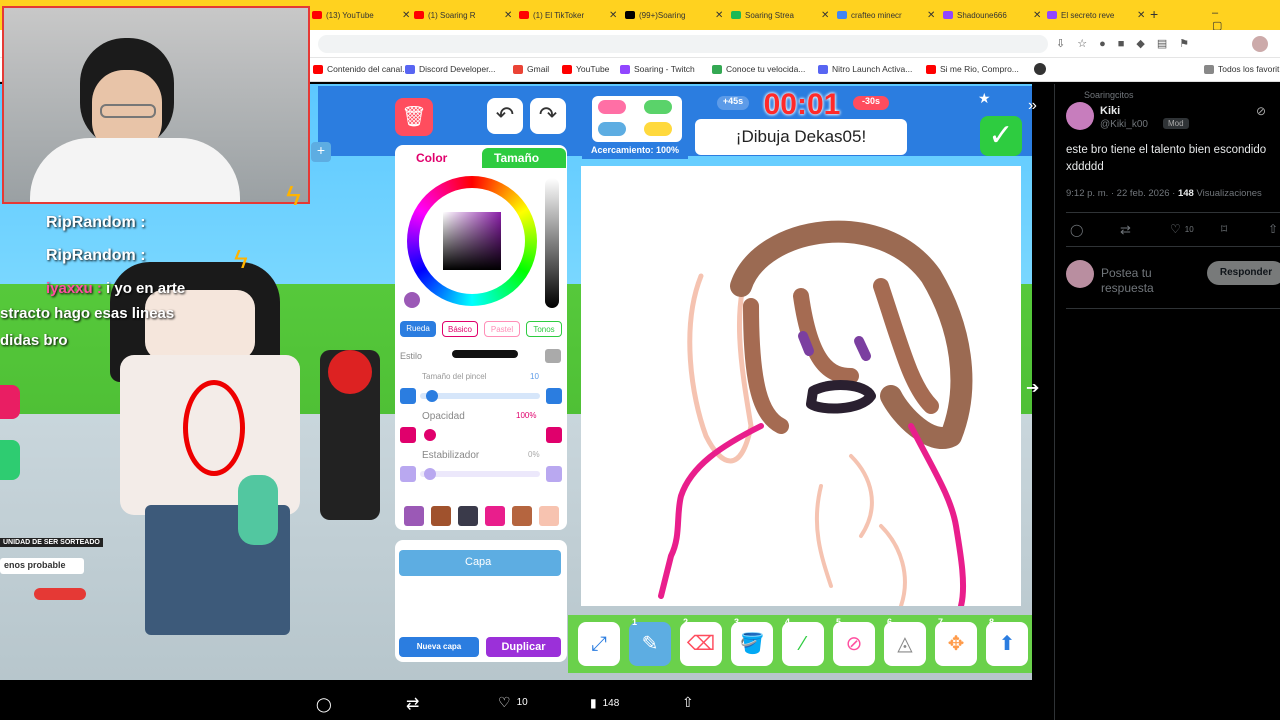  I want to click on line-icon: ⁄ 4, so click(803, 641).